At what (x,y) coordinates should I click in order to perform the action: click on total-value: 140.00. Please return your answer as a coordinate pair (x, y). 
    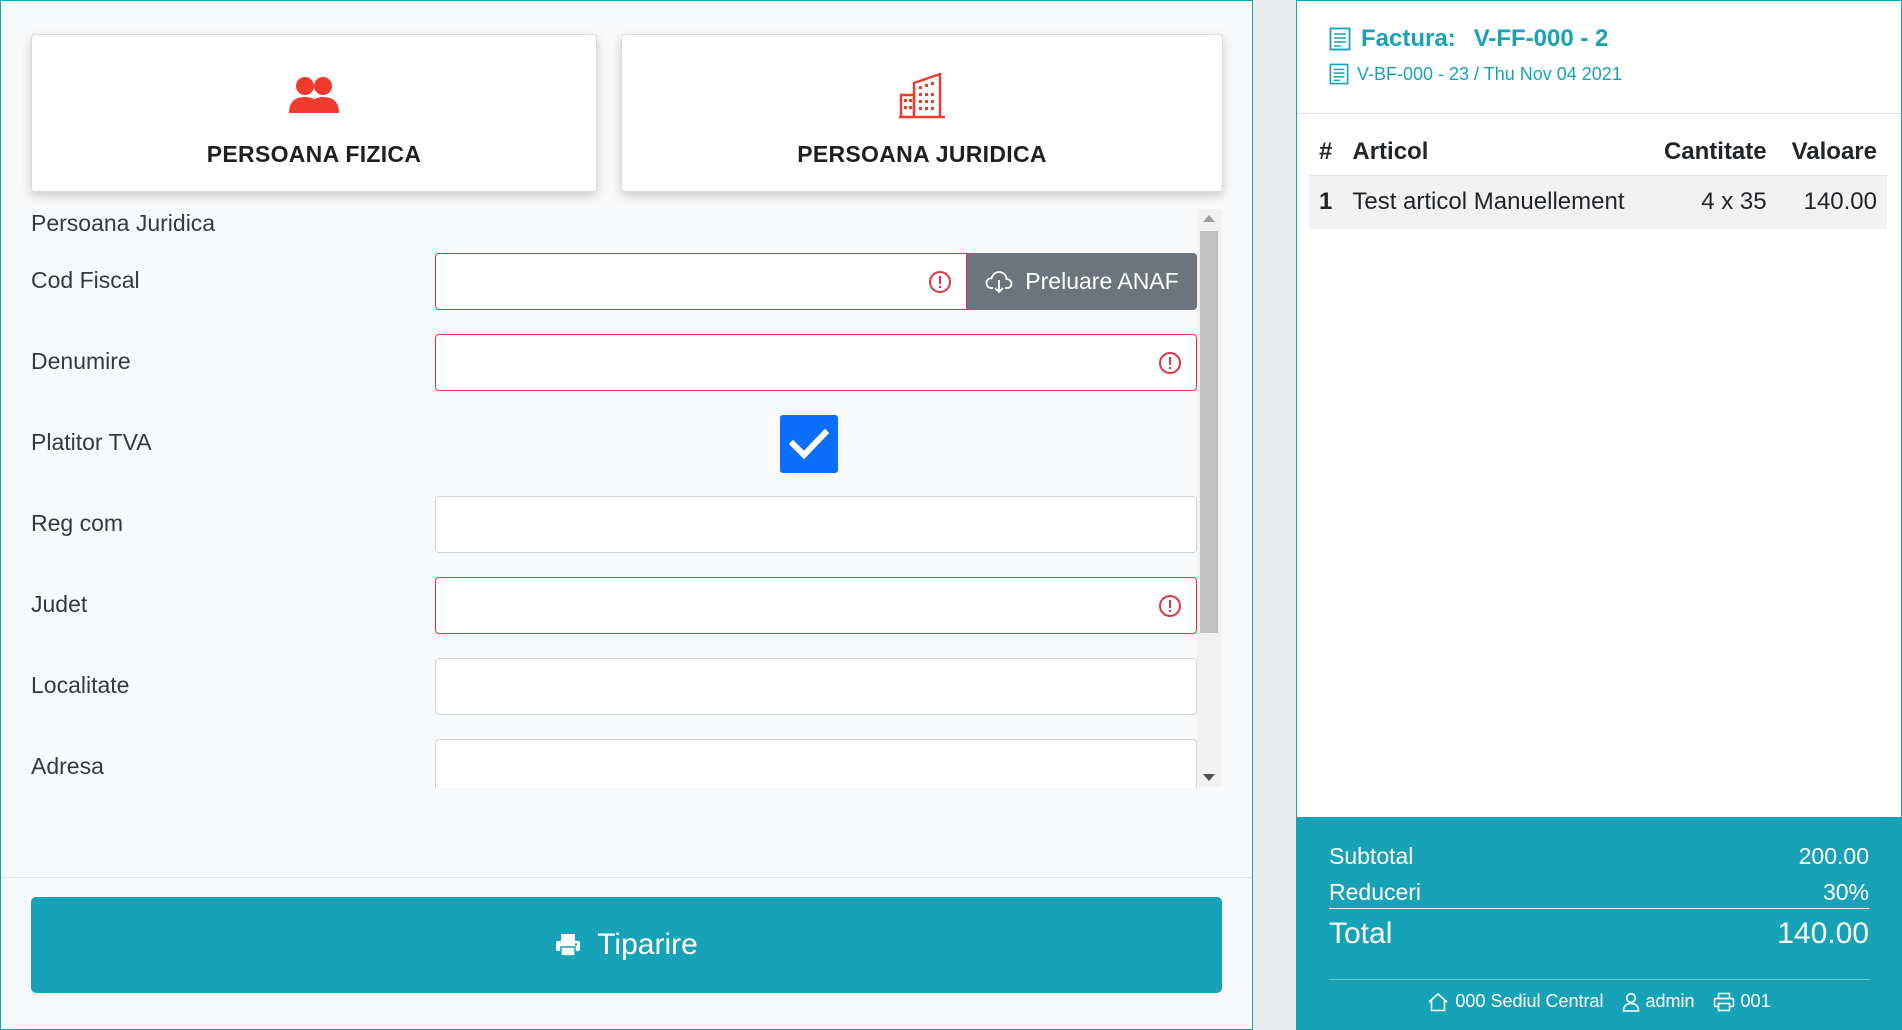
    Looking at the image, I should click on (1823, 933).